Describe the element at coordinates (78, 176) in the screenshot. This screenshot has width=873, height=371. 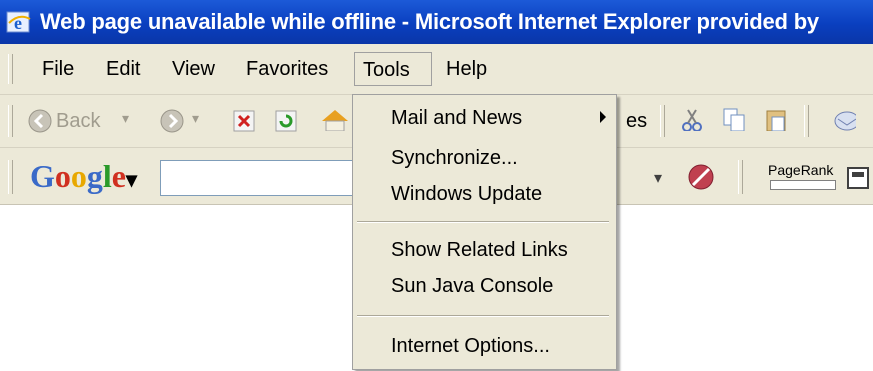
I see `google-logo: Google` at that location.